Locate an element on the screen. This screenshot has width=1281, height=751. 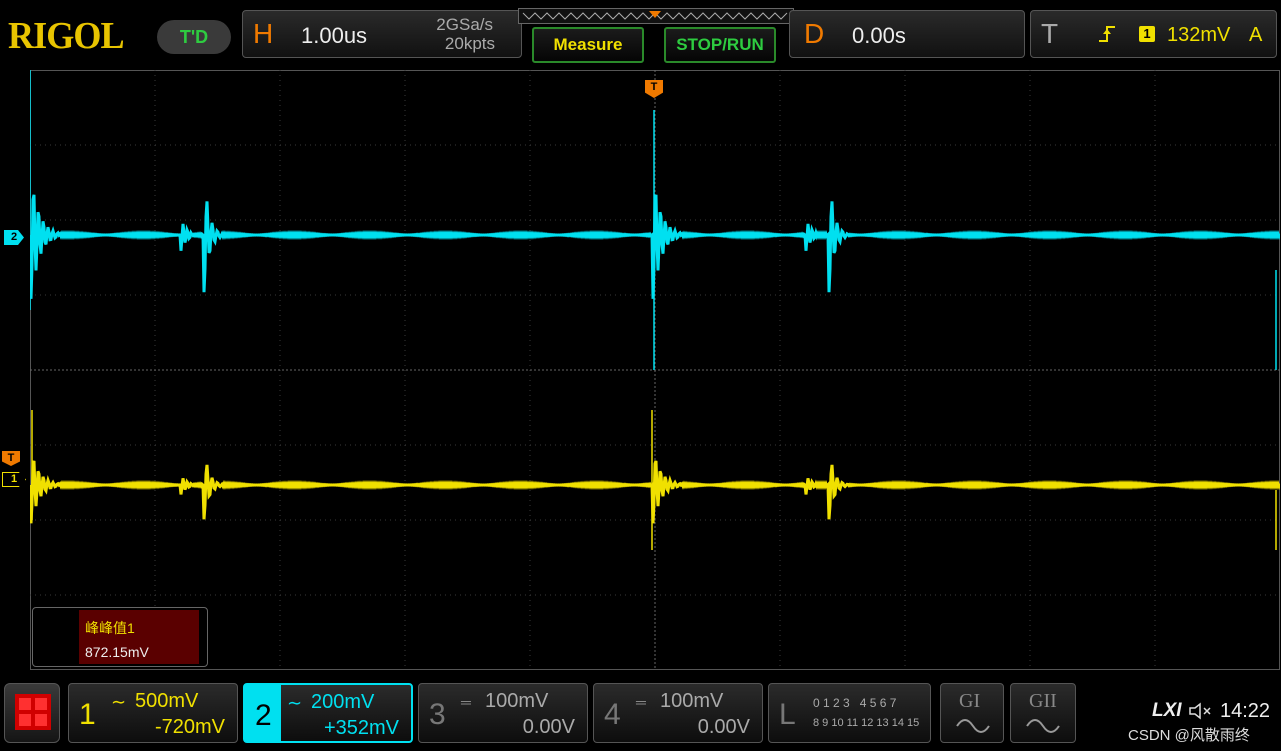
channel-1-waveform is located at coordinates (654, 492).